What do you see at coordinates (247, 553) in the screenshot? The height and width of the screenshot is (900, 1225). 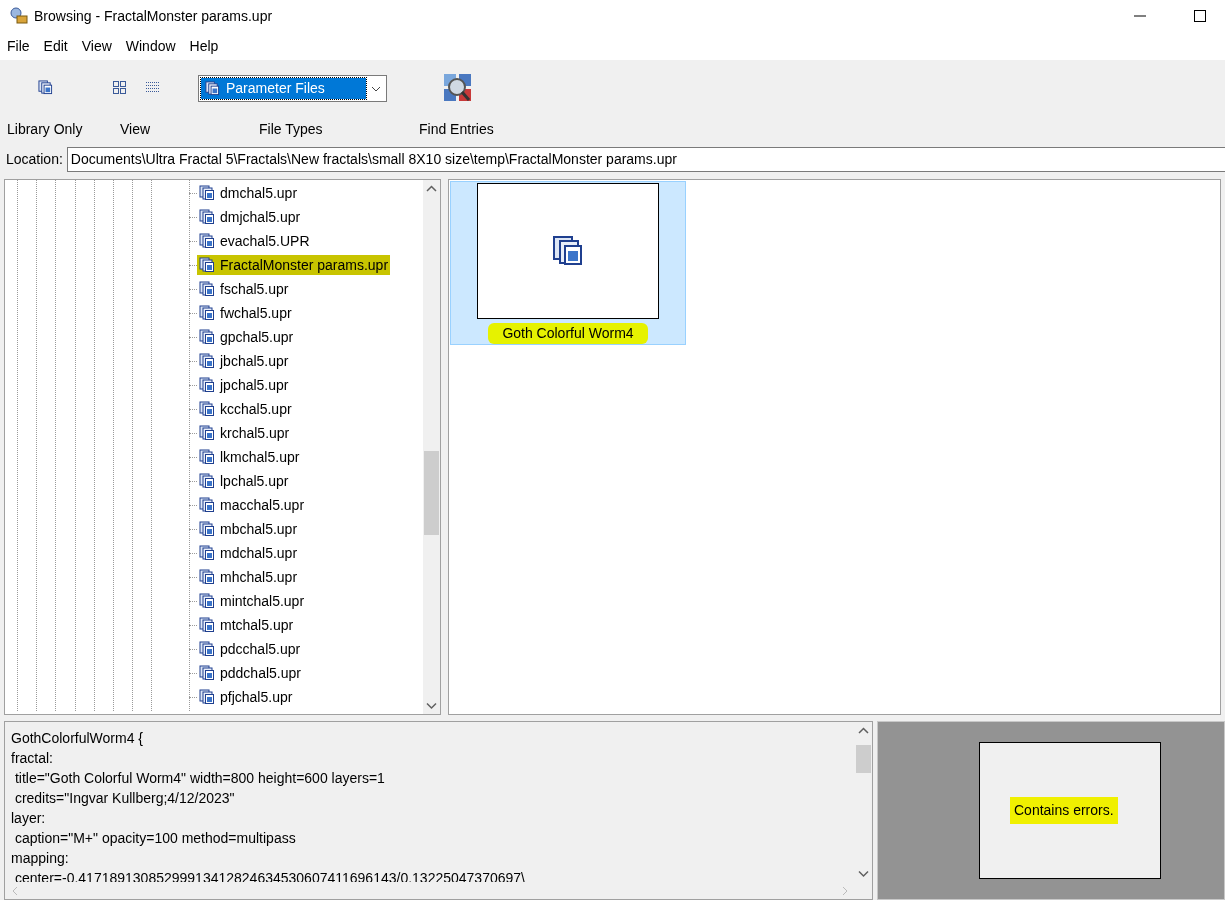 I see `tree-item: mdchal5.upr` at bounding box center [247, 553].